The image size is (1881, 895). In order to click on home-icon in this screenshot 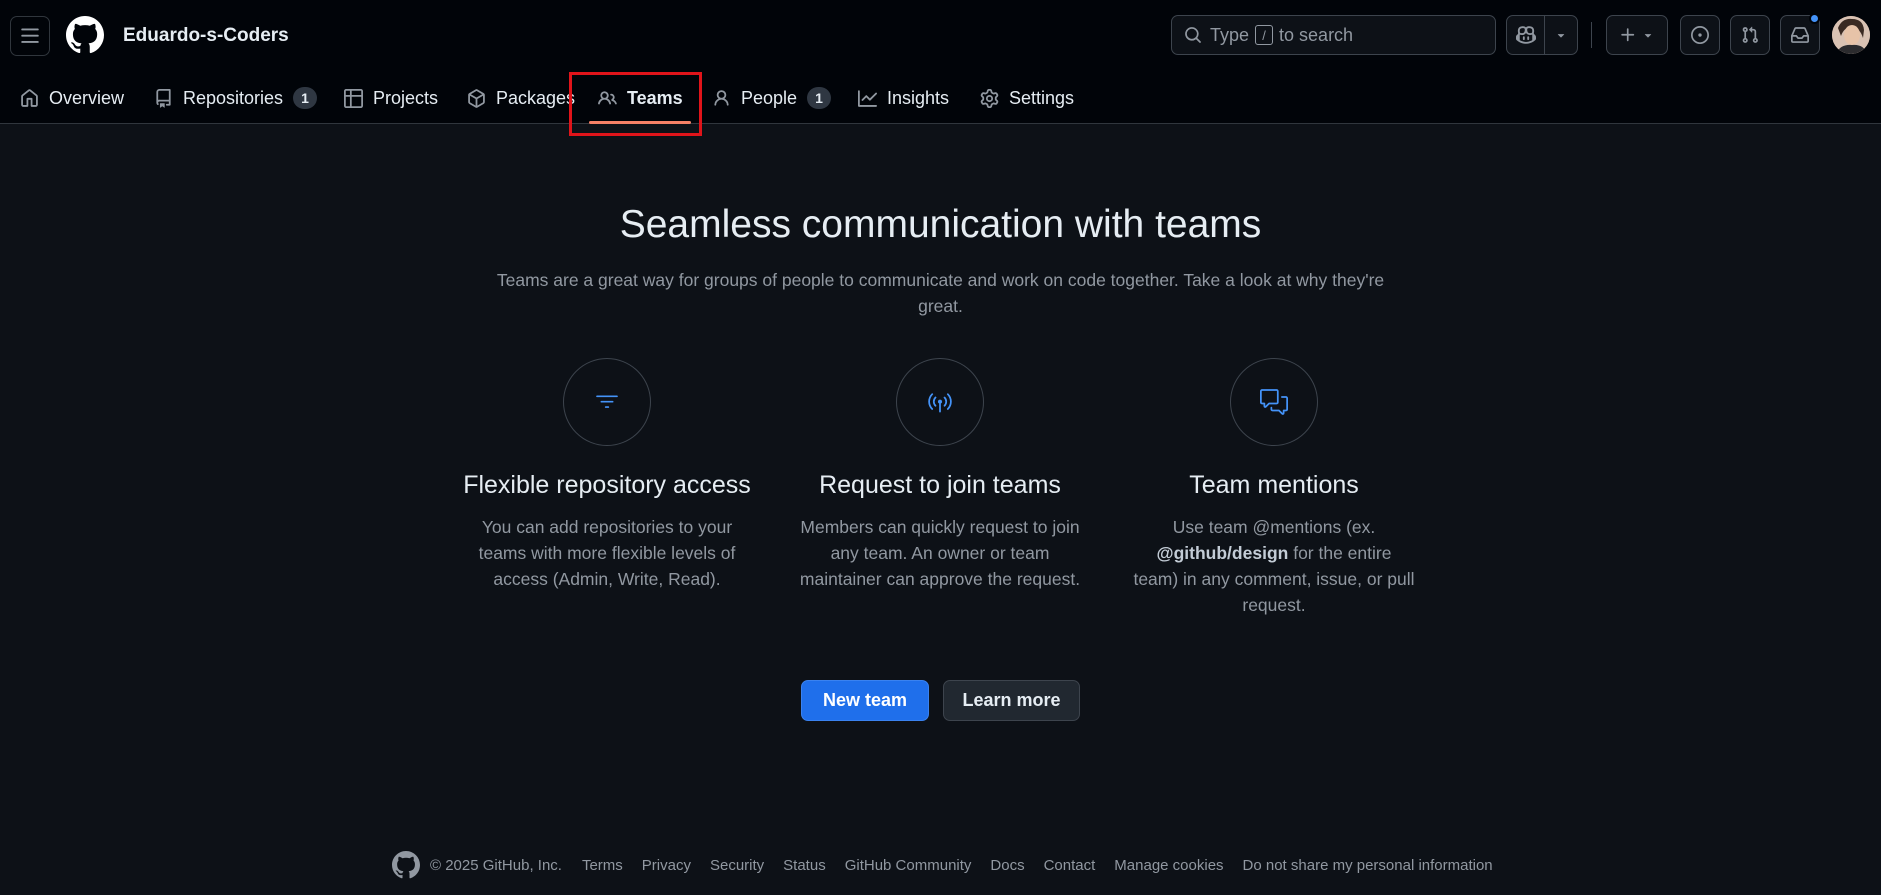, I will do `click(29, 97)`.